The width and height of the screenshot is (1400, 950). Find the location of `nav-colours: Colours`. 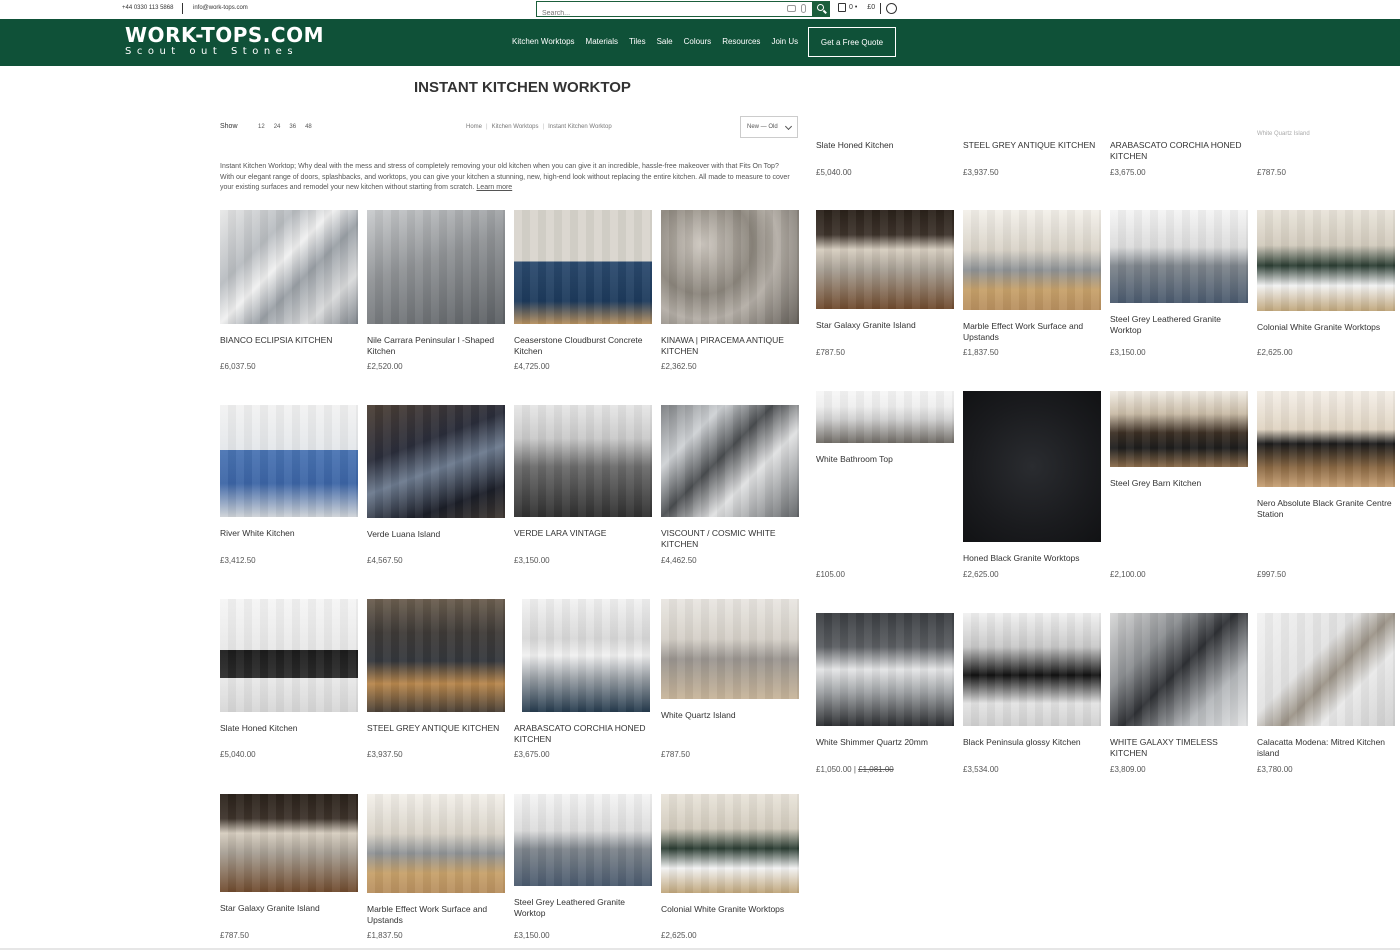

nav-colours: Colours is located at coordinates (698, 41).